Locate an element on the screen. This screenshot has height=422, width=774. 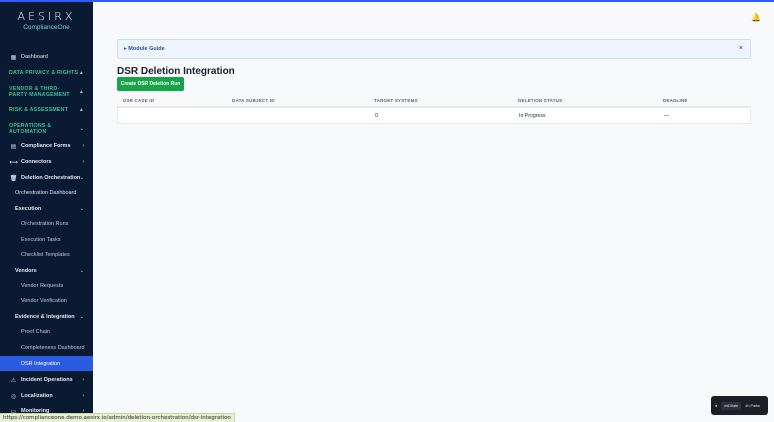
brand-name: AESIRX is located at coordinates (46, 16).